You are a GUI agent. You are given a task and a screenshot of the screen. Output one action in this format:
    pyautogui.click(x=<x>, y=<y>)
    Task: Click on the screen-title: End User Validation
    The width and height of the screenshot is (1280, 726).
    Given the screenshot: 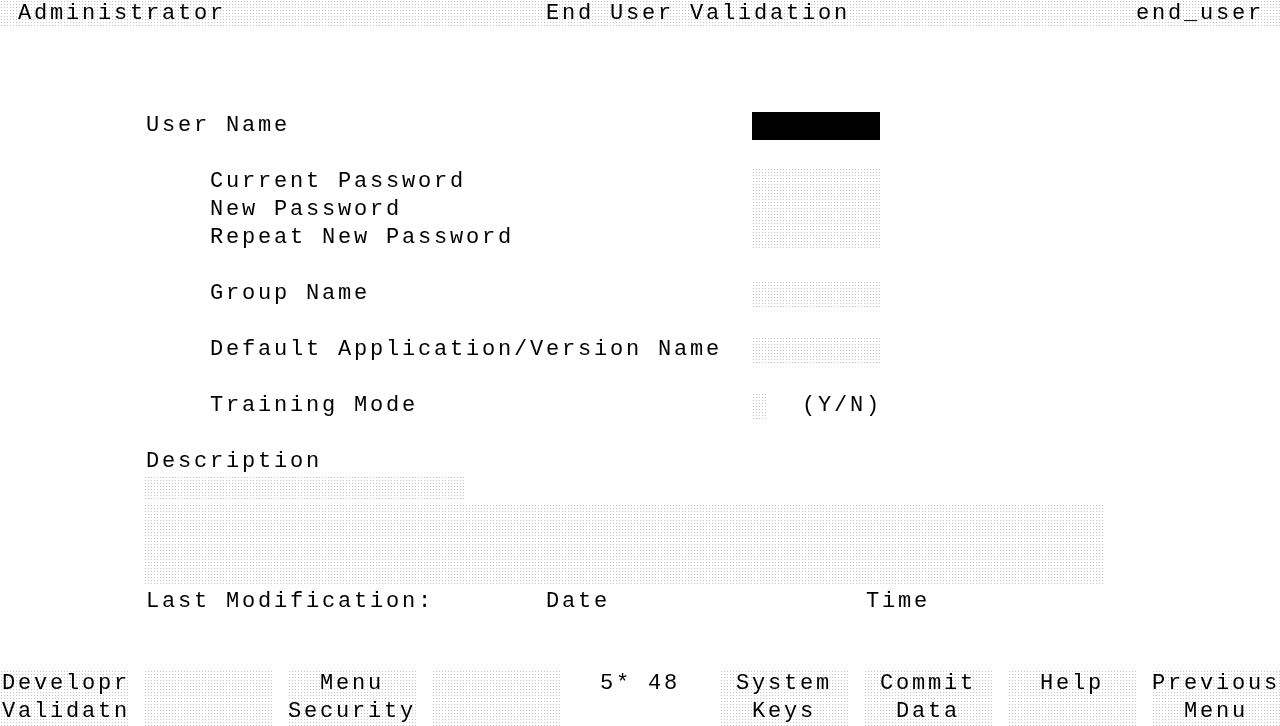 What is the action you would take?
    pyautogui.click(x=698, y=14)
    